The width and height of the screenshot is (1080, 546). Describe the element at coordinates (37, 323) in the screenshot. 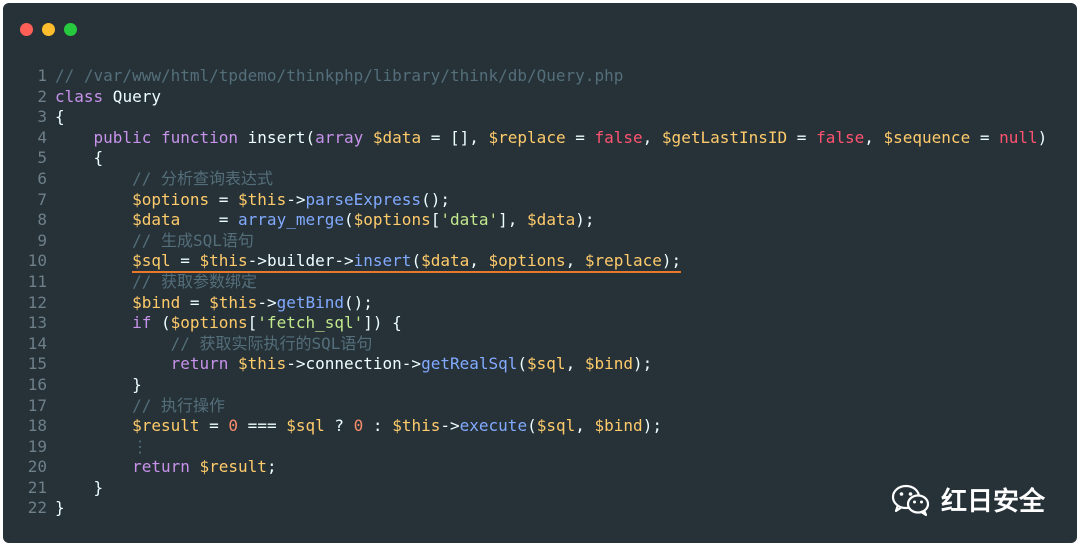

I see `line-number: 13` at that location.